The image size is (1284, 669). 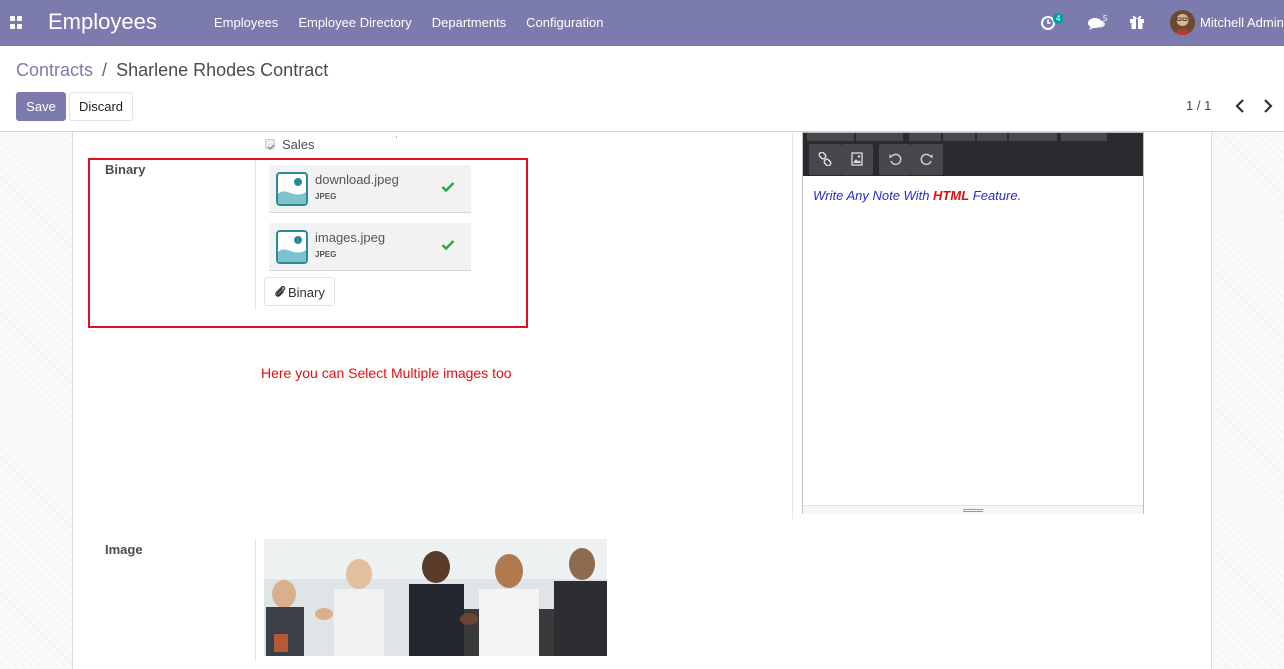 What do you see at coordinates (101, 106) in the screenshot?
I see `discard-button: Discard` at bounding box center [101, 106].